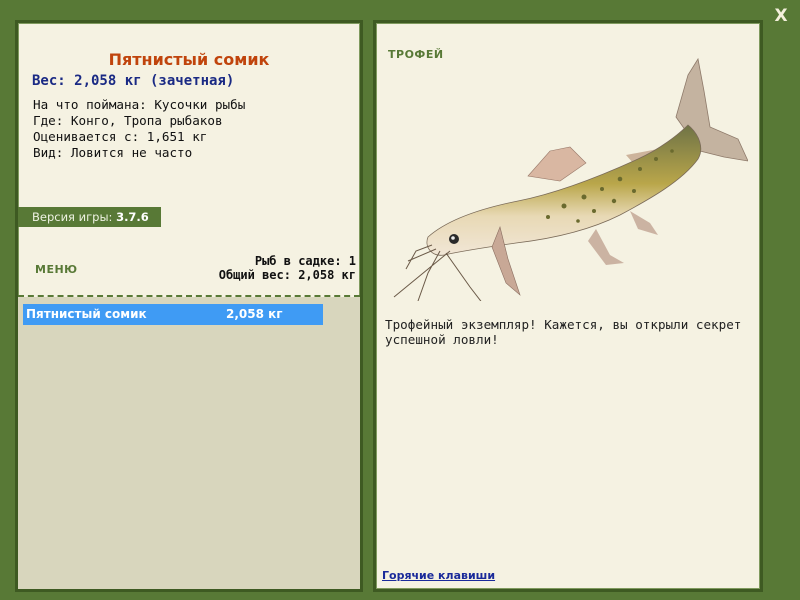 Image resolution: width=800 pixels, height=600 pixels. Describe the element at coordinates (120, 136) in the screenshot. I see `rated-from-line: Оценивается с: 1,651 кг` at that location.